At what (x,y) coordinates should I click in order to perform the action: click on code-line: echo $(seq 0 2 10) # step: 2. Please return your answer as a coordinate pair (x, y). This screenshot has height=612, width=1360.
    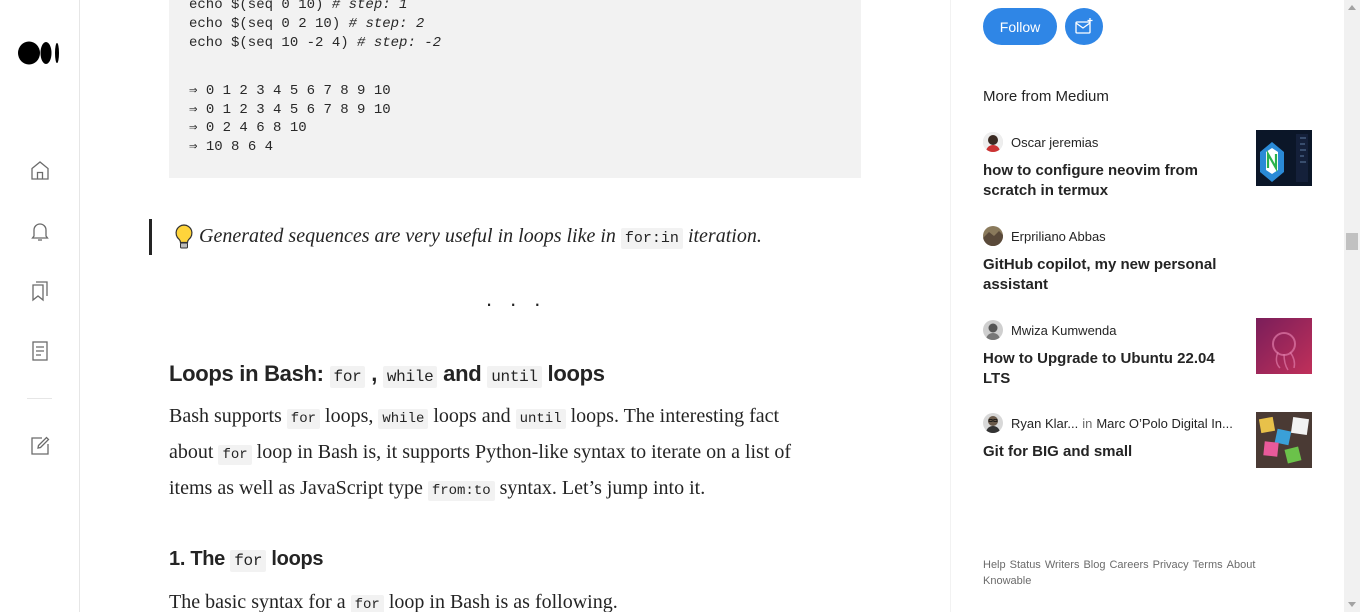
    Looking at the image, I should click on (307, 24).